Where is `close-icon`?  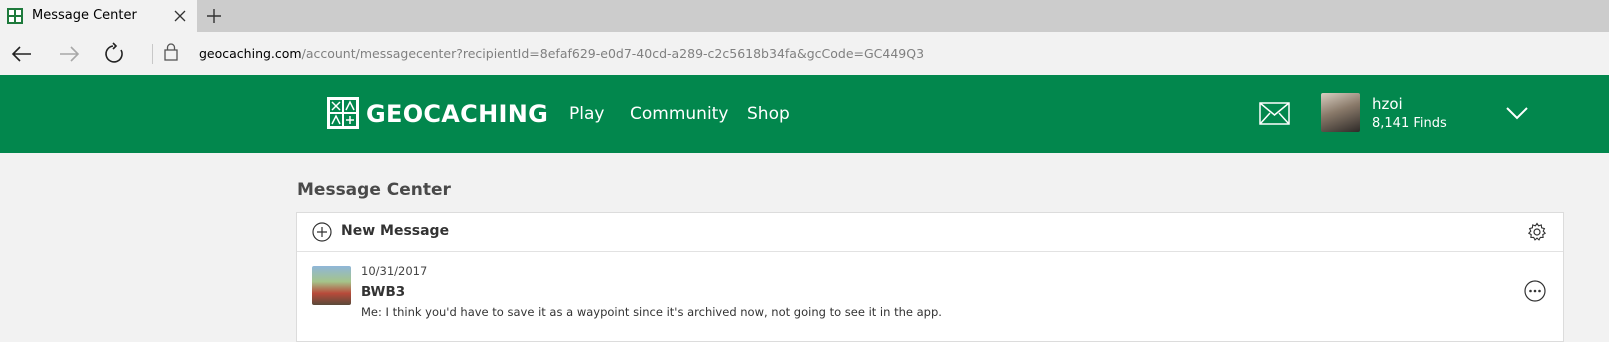 close-icon is located at coordinates (180, 16).